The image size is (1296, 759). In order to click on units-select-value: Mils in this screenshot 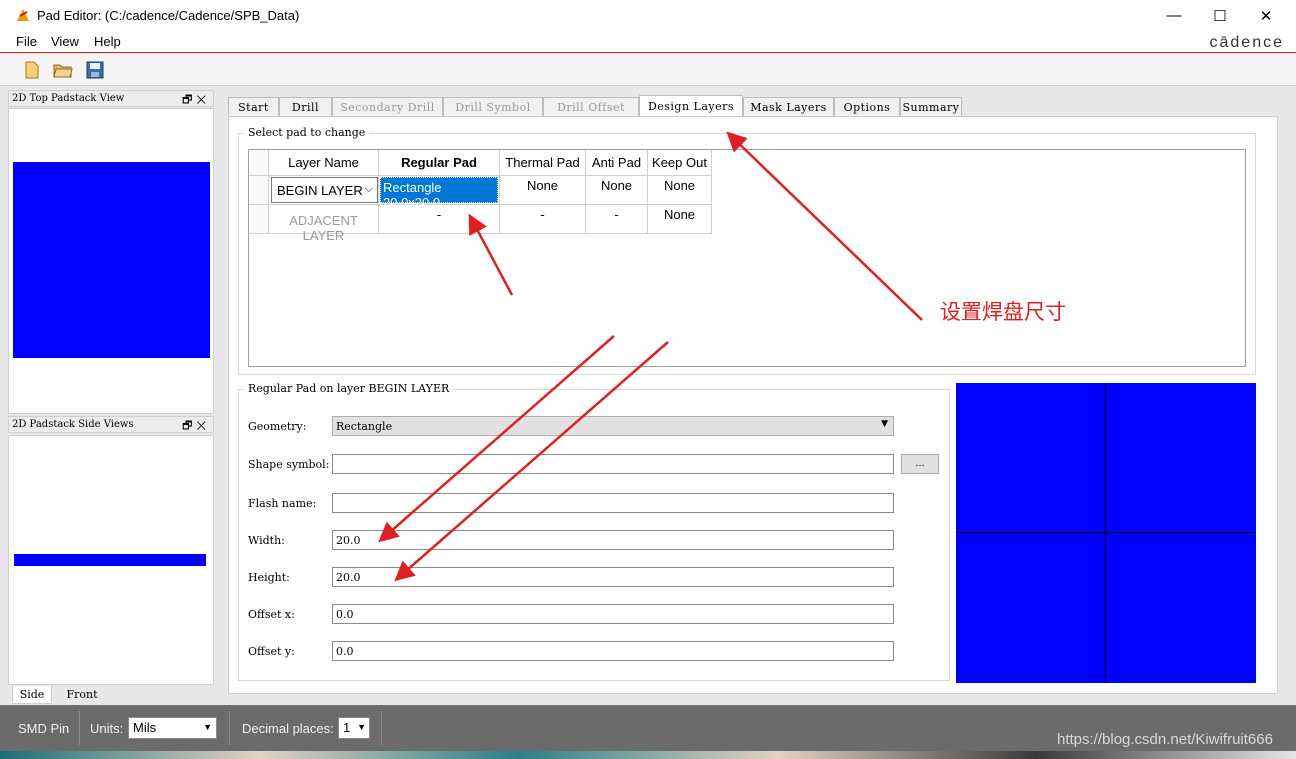, I will do `click(145, 727)`.